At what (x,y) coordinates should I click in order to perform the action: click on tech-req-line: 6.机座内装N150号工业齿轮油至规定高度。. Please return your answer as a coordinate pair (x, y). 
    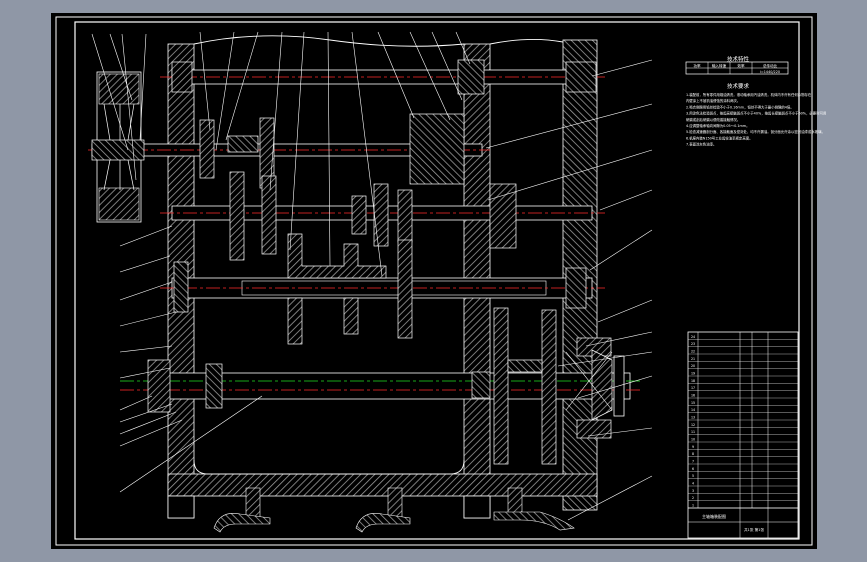
    Looking at the image, I should click on (719, 137).